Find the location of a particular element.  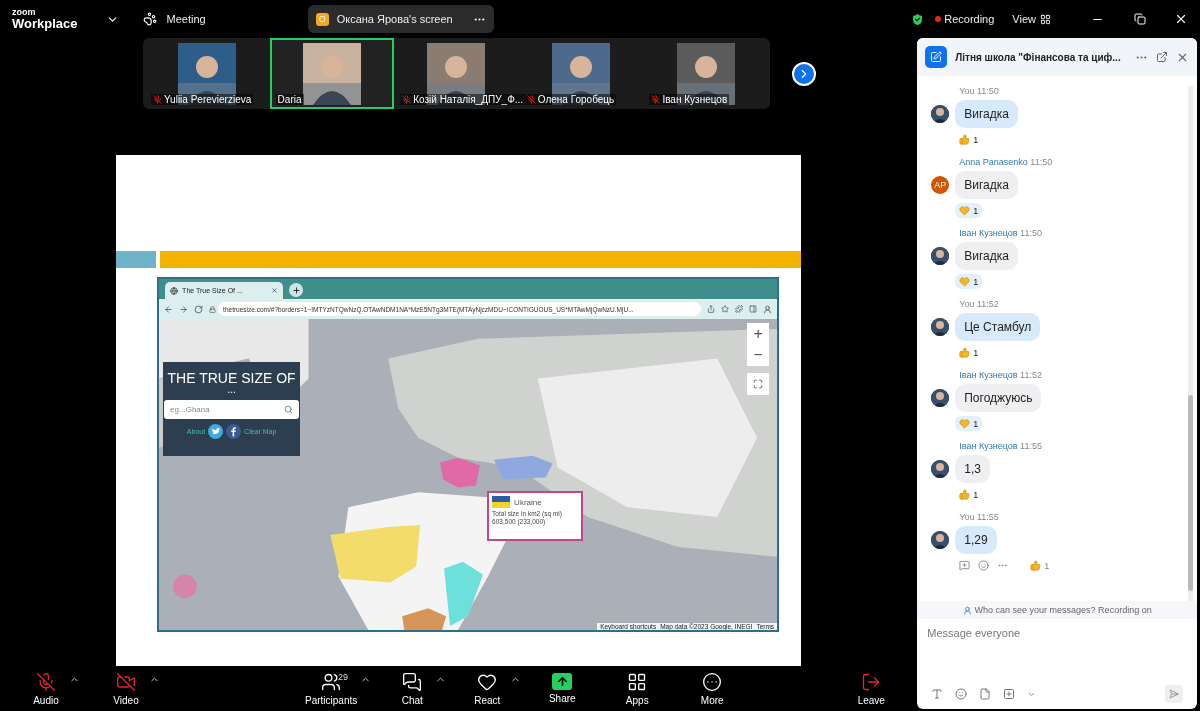

apps-button: Apps is located at coordinates (637, 688).